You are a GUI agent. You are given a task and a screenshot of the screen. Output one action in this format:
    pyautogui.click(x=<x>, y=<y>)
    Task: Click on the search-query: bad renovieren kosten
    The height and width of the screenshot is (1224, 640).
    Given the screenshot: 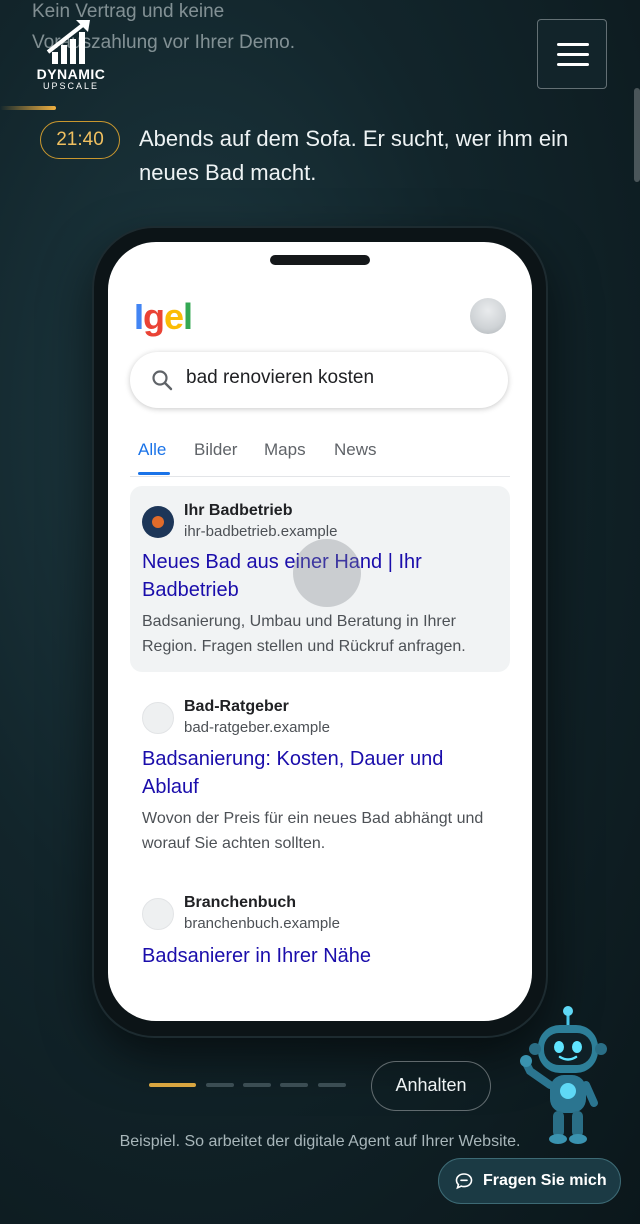 What is the action you would take?
    pyautogui.click(x=280, y=378)
    